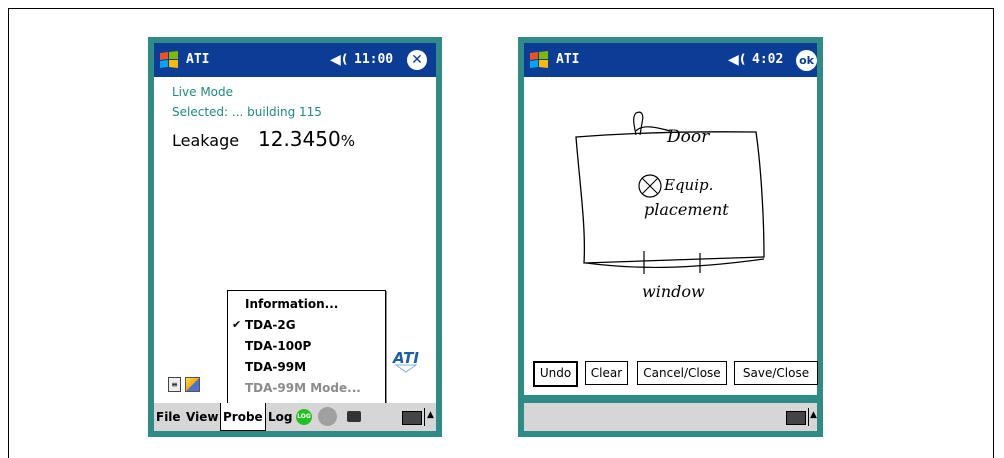 Image resolution: width=1004 pixels, height=458 pixels. I want to click on record-icon, so click(327, 416).